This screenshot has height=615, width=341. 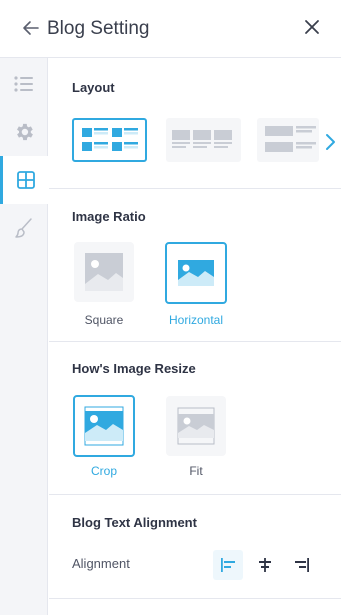 I want to click on arrow-left-icon, so click(x=31, y=28).